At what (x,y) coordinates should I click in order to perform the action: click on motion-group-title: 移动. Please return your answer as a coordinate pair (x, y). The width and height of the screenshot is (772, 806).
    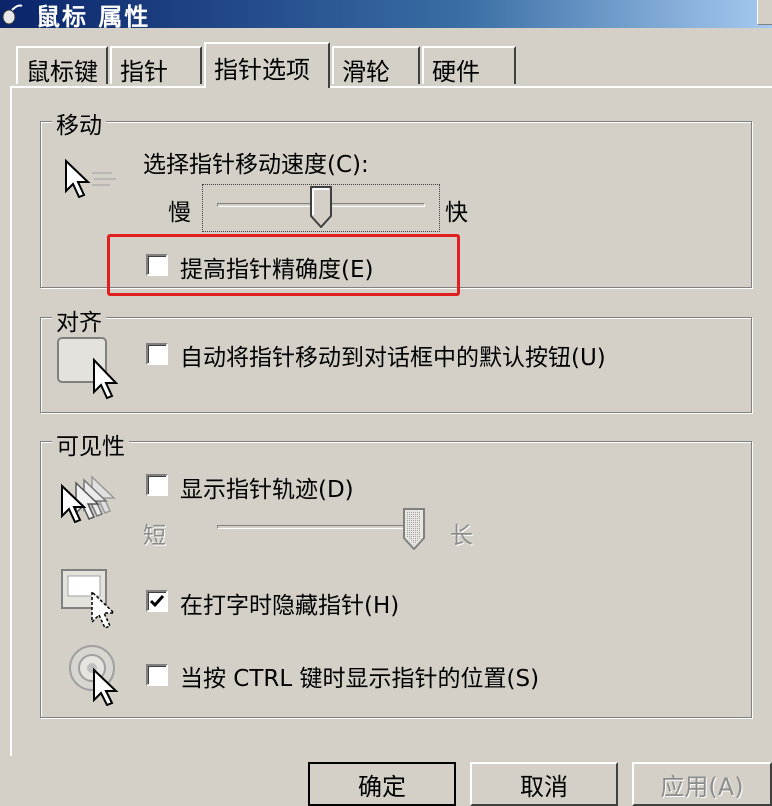
    Looking at the image, I should click on (79, 123).